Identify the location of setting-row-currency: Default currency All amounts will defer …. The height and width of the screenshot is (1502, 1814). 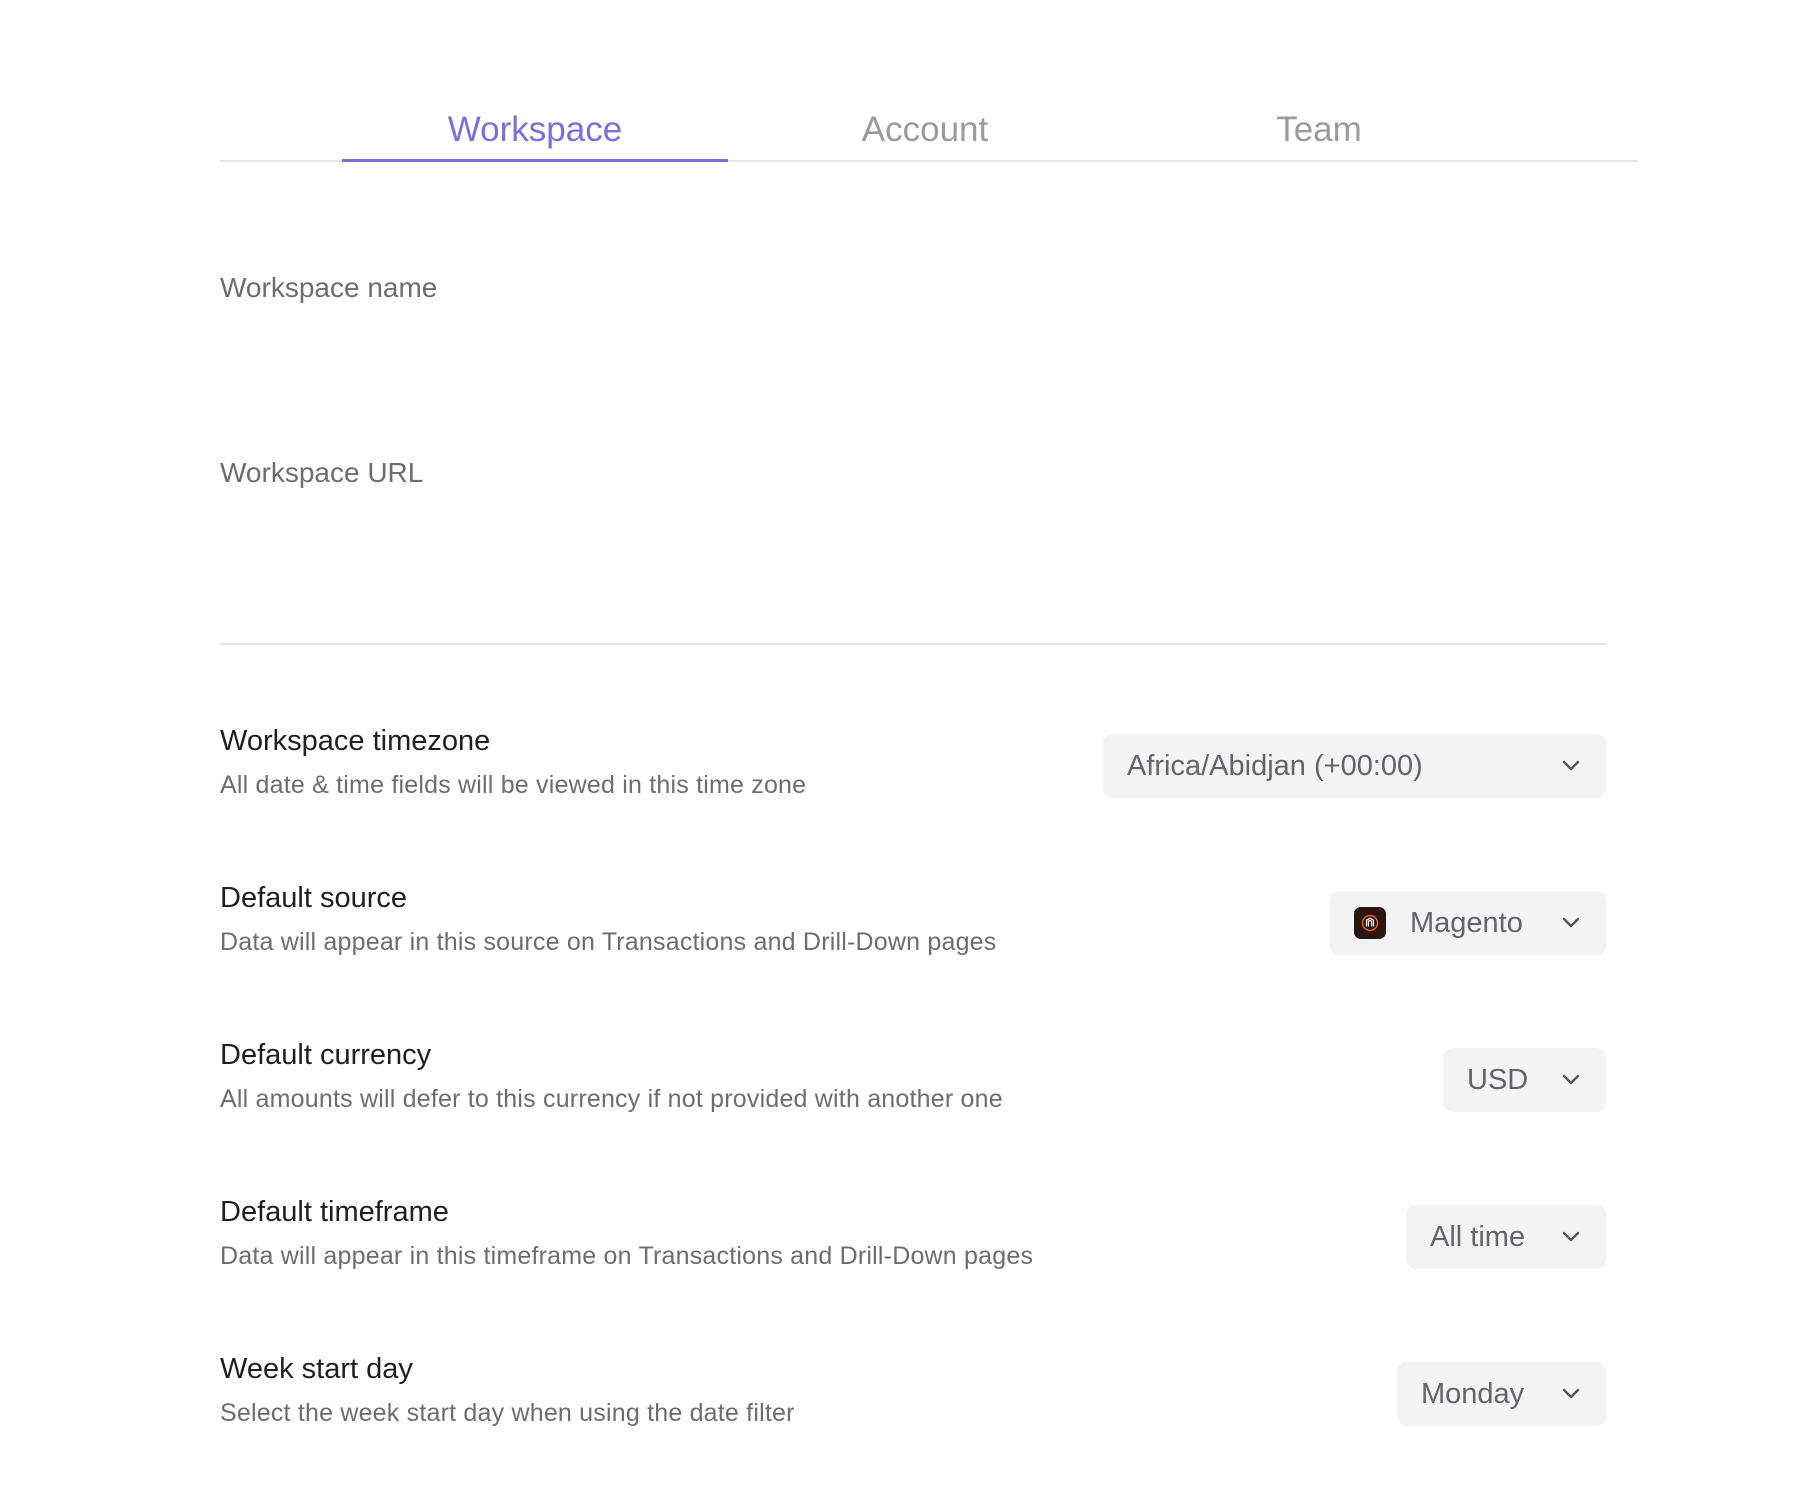
(913, 1084).